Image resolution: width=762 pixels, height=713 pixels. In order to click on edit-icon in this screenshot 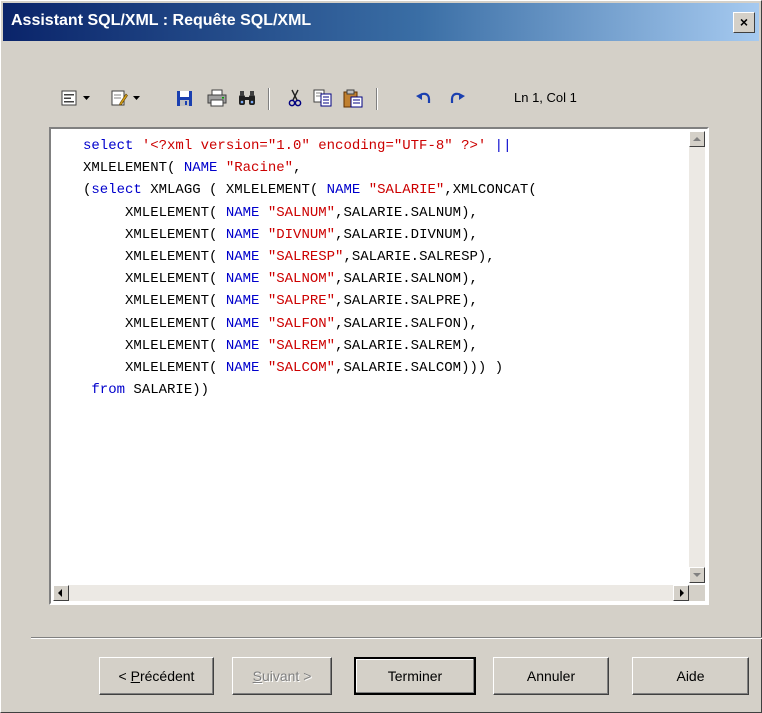, I will do `click(119, 98)`.